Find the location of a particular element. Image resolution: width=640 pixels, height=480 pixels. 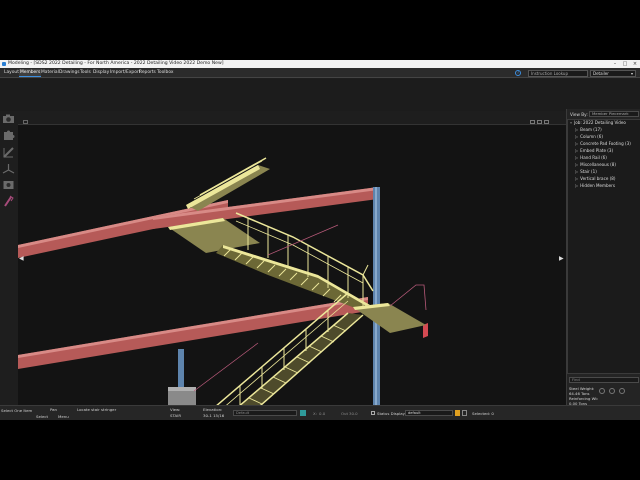

color-swatch-icon is located at coordinates (303, 413).